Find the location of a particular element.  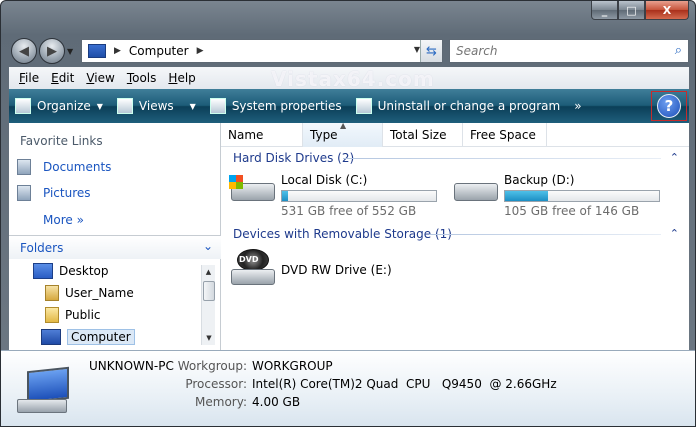

scroll-up-icon: ▲ is located at coordinates (208, 272).